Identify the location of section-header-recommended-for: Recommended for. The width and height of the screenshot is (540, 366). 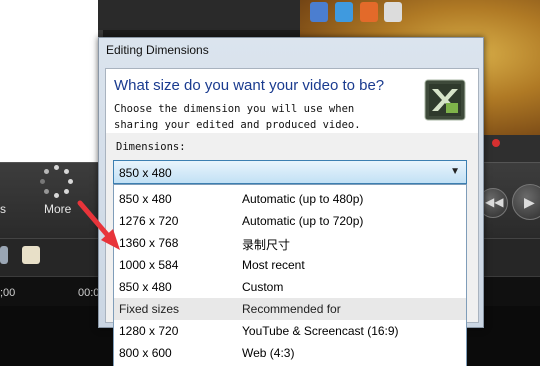
(291, 309).